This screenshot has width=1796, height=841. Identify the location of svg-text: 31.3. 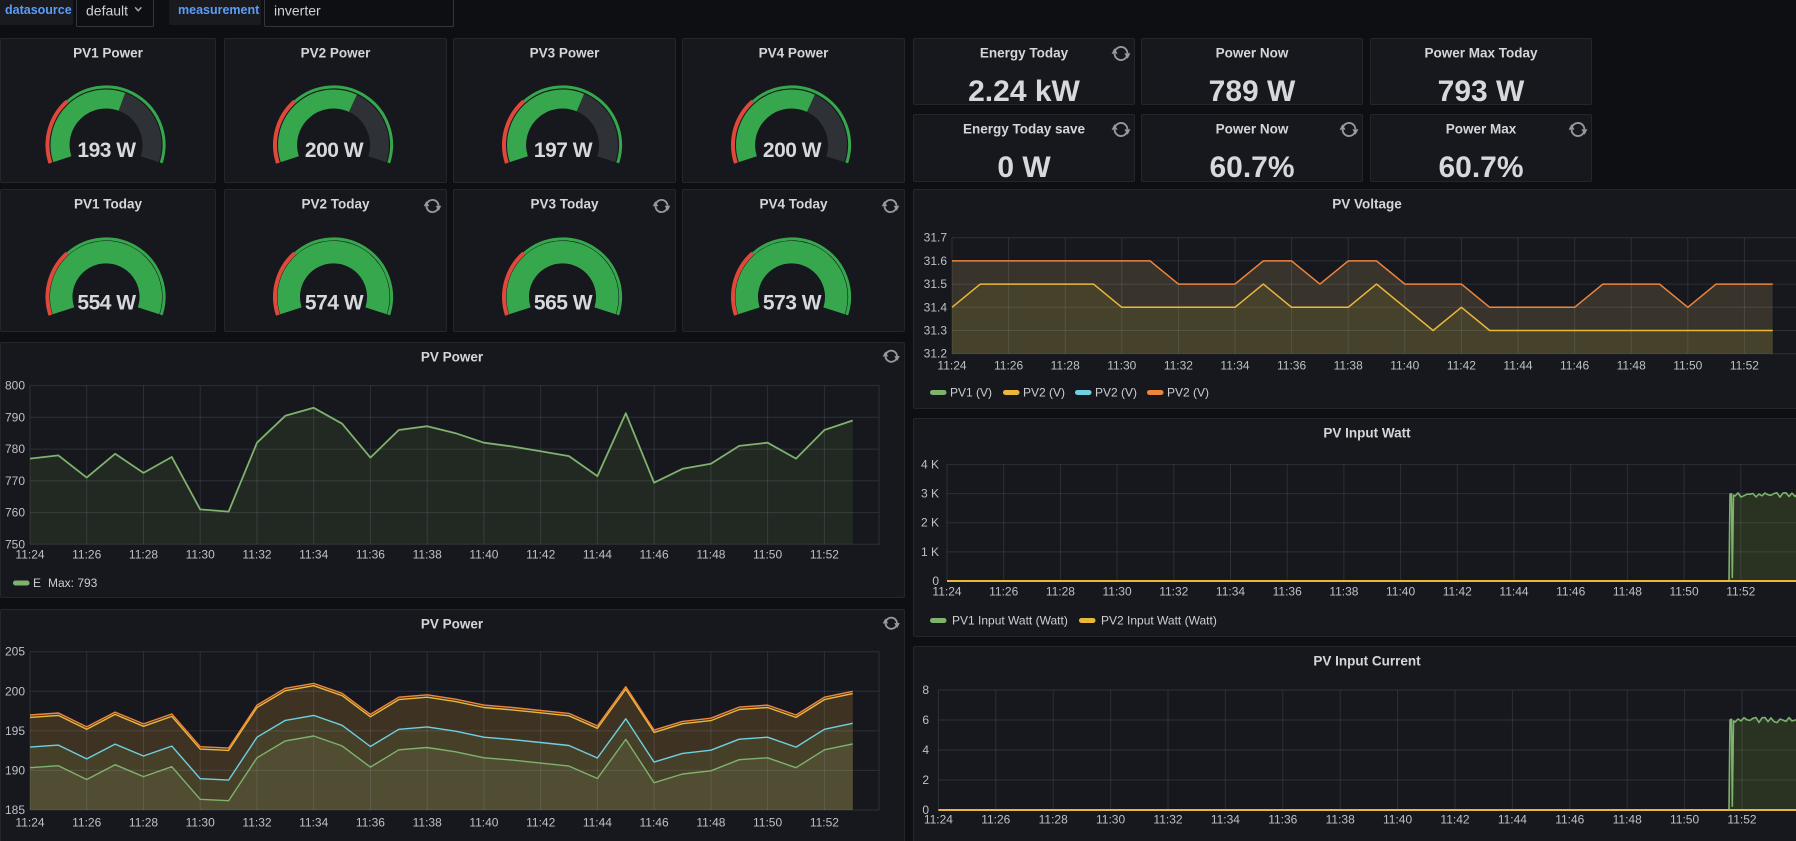
(936, 331).